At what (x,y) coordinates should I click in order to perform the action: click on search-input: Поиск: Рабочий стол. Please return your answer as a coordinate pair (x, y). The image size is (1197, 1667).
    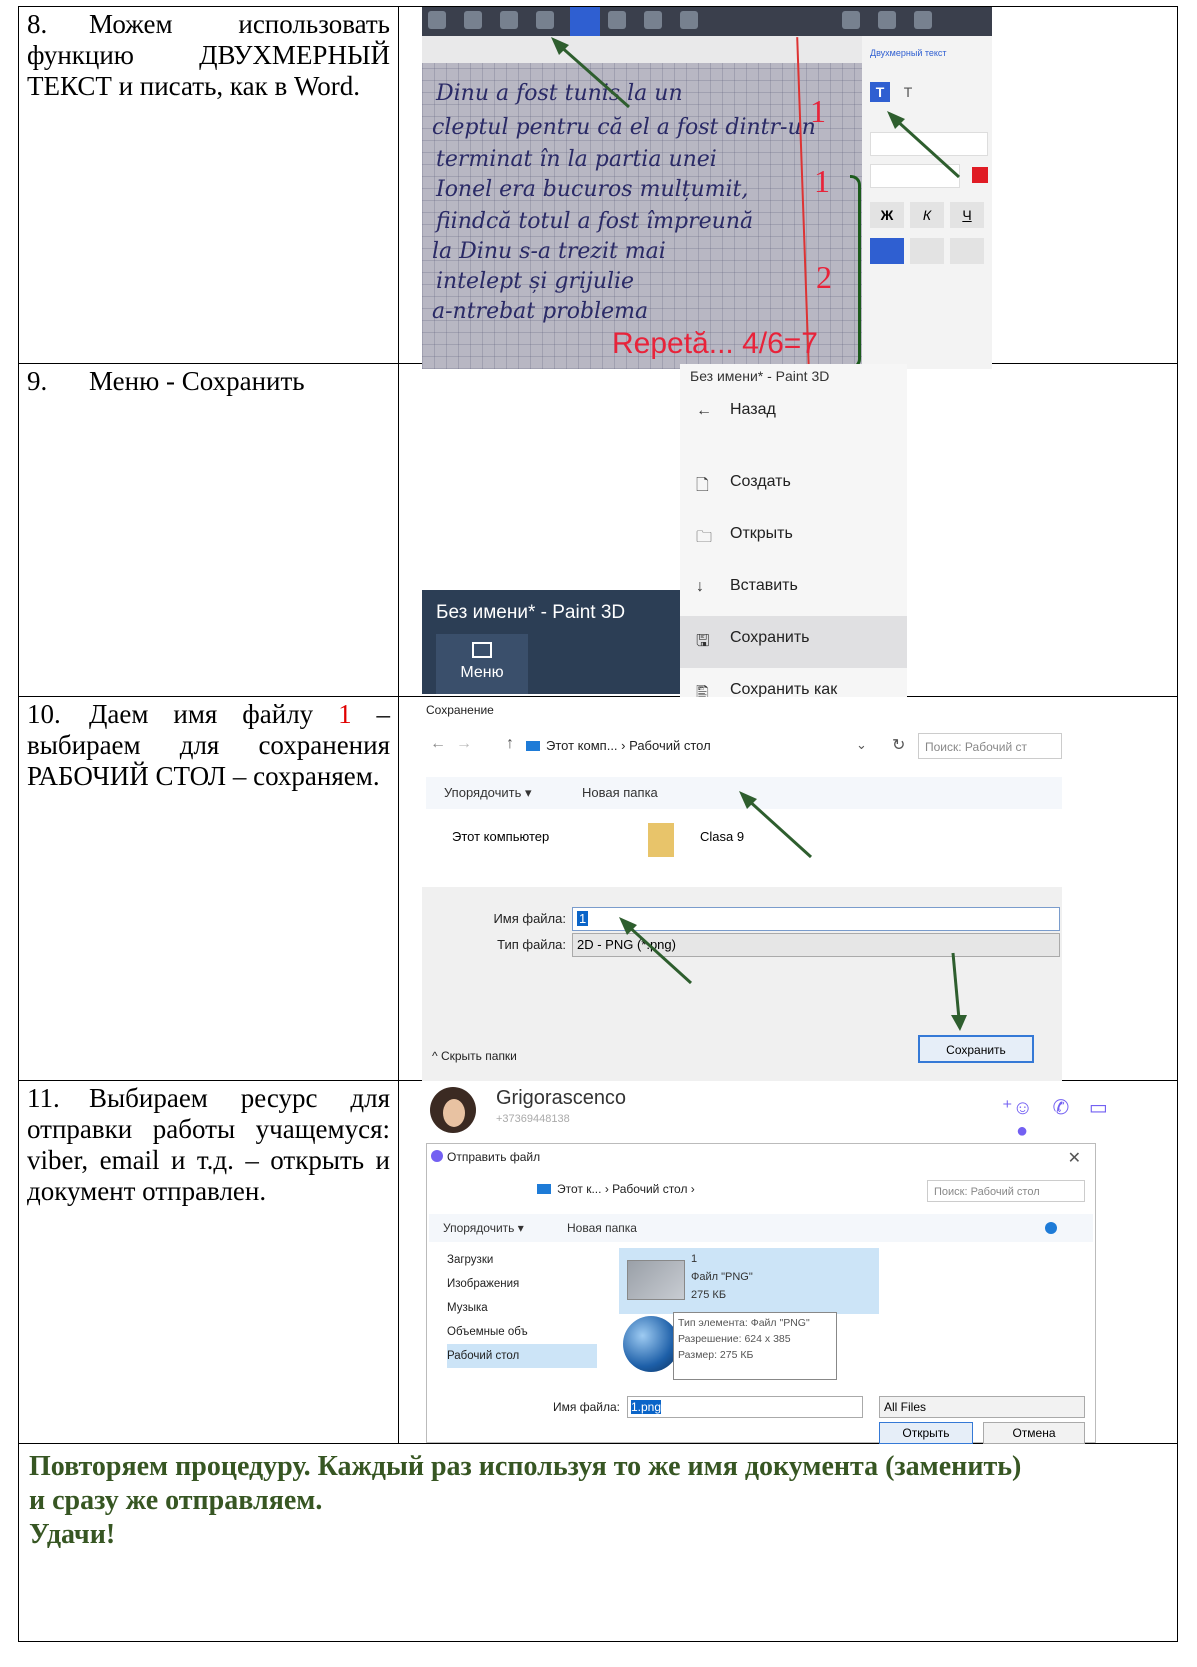
    Looking at the image, I should click on (1006, 1191).